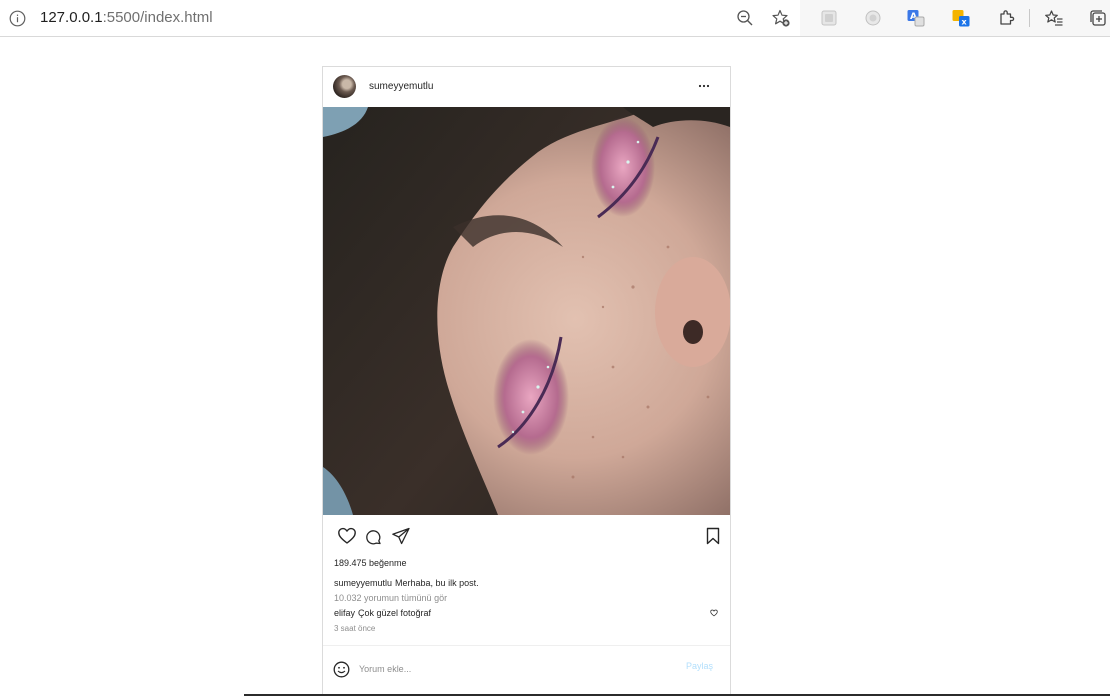  I want to click on post-username: sumeyyemutlu, so click(401, 86).